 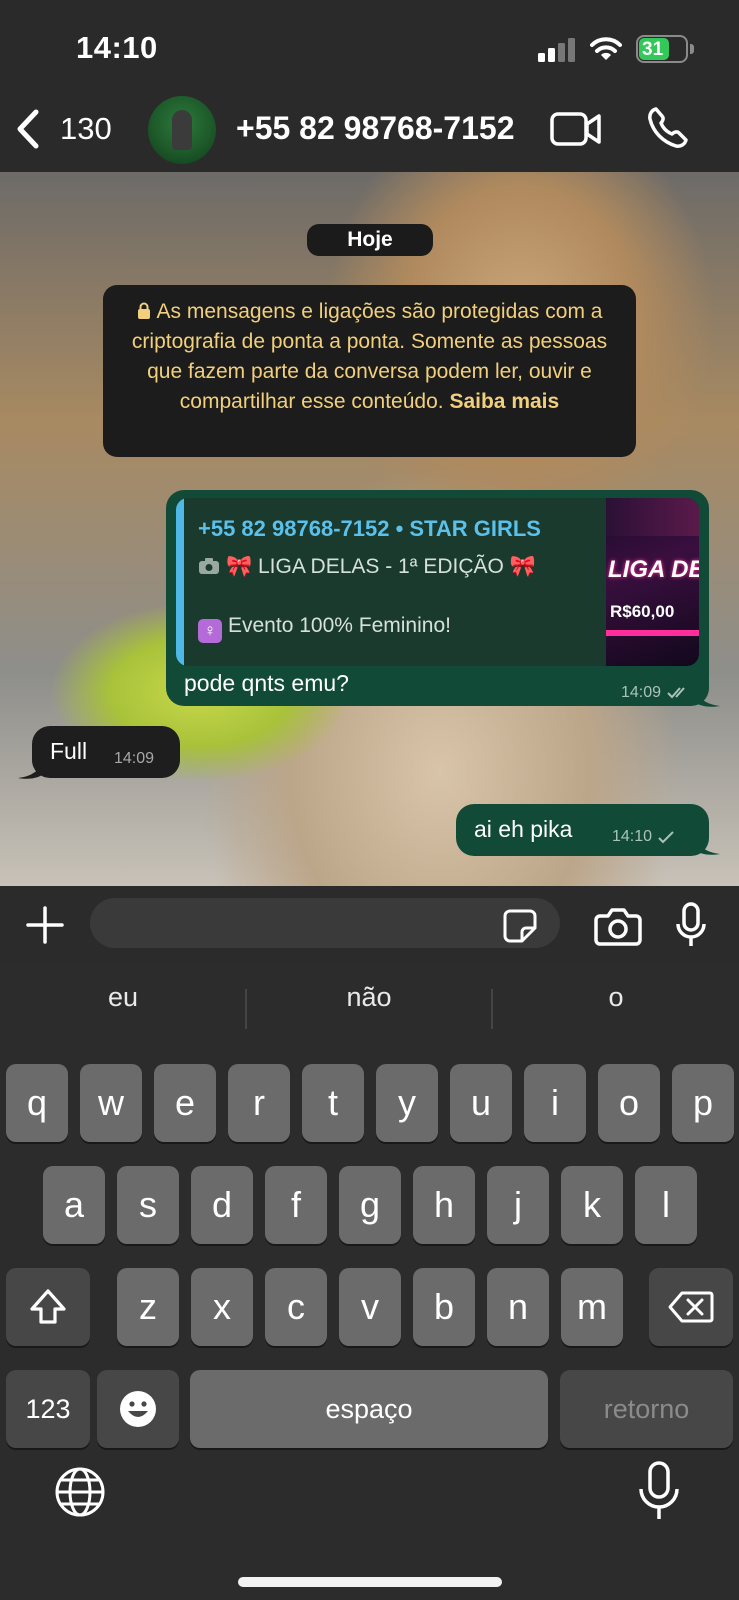 I want to click on home-indicator, so click(x=370, y=1582).